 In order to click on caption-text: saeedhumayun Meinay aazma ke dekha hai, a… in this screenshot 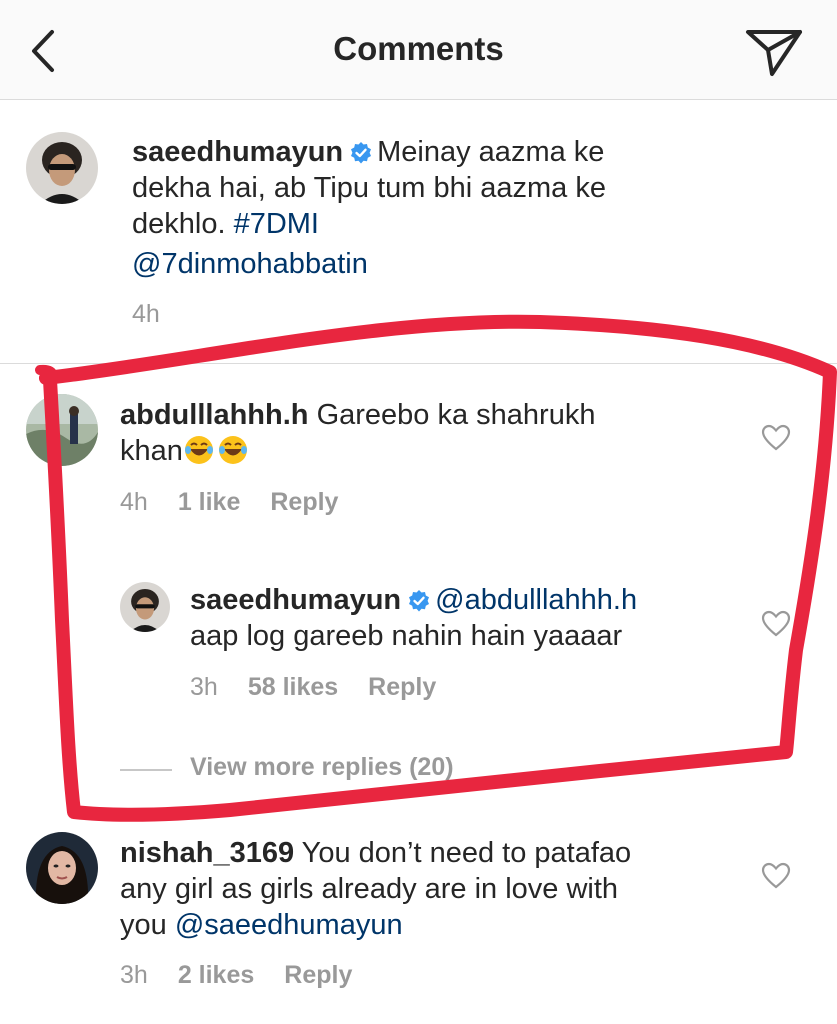, I will do `click(412, 208)`.